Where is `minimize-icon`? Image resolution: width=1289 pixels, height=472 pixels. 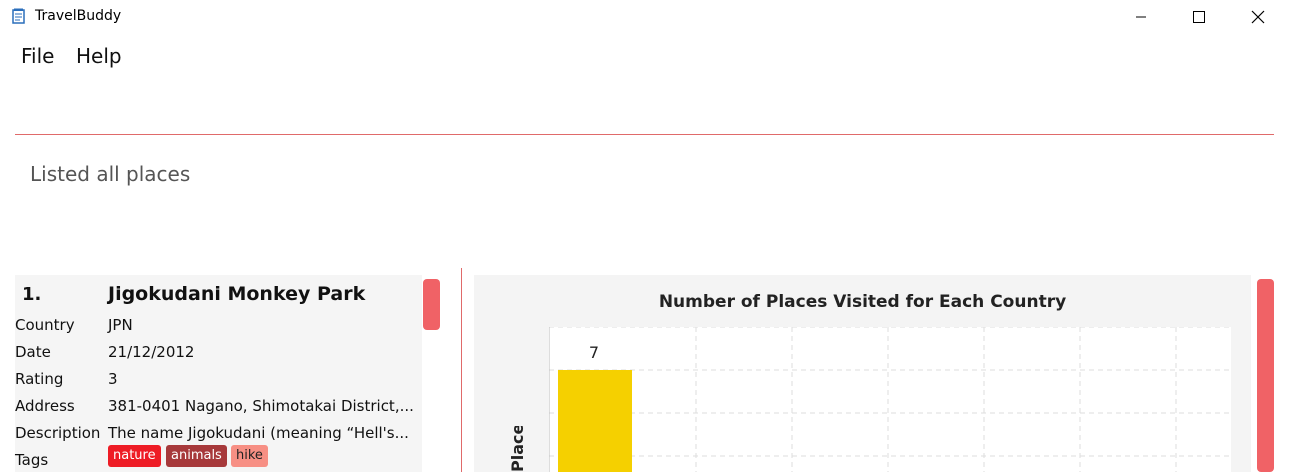 minimize-icon is located at coordinates (1141, 17).